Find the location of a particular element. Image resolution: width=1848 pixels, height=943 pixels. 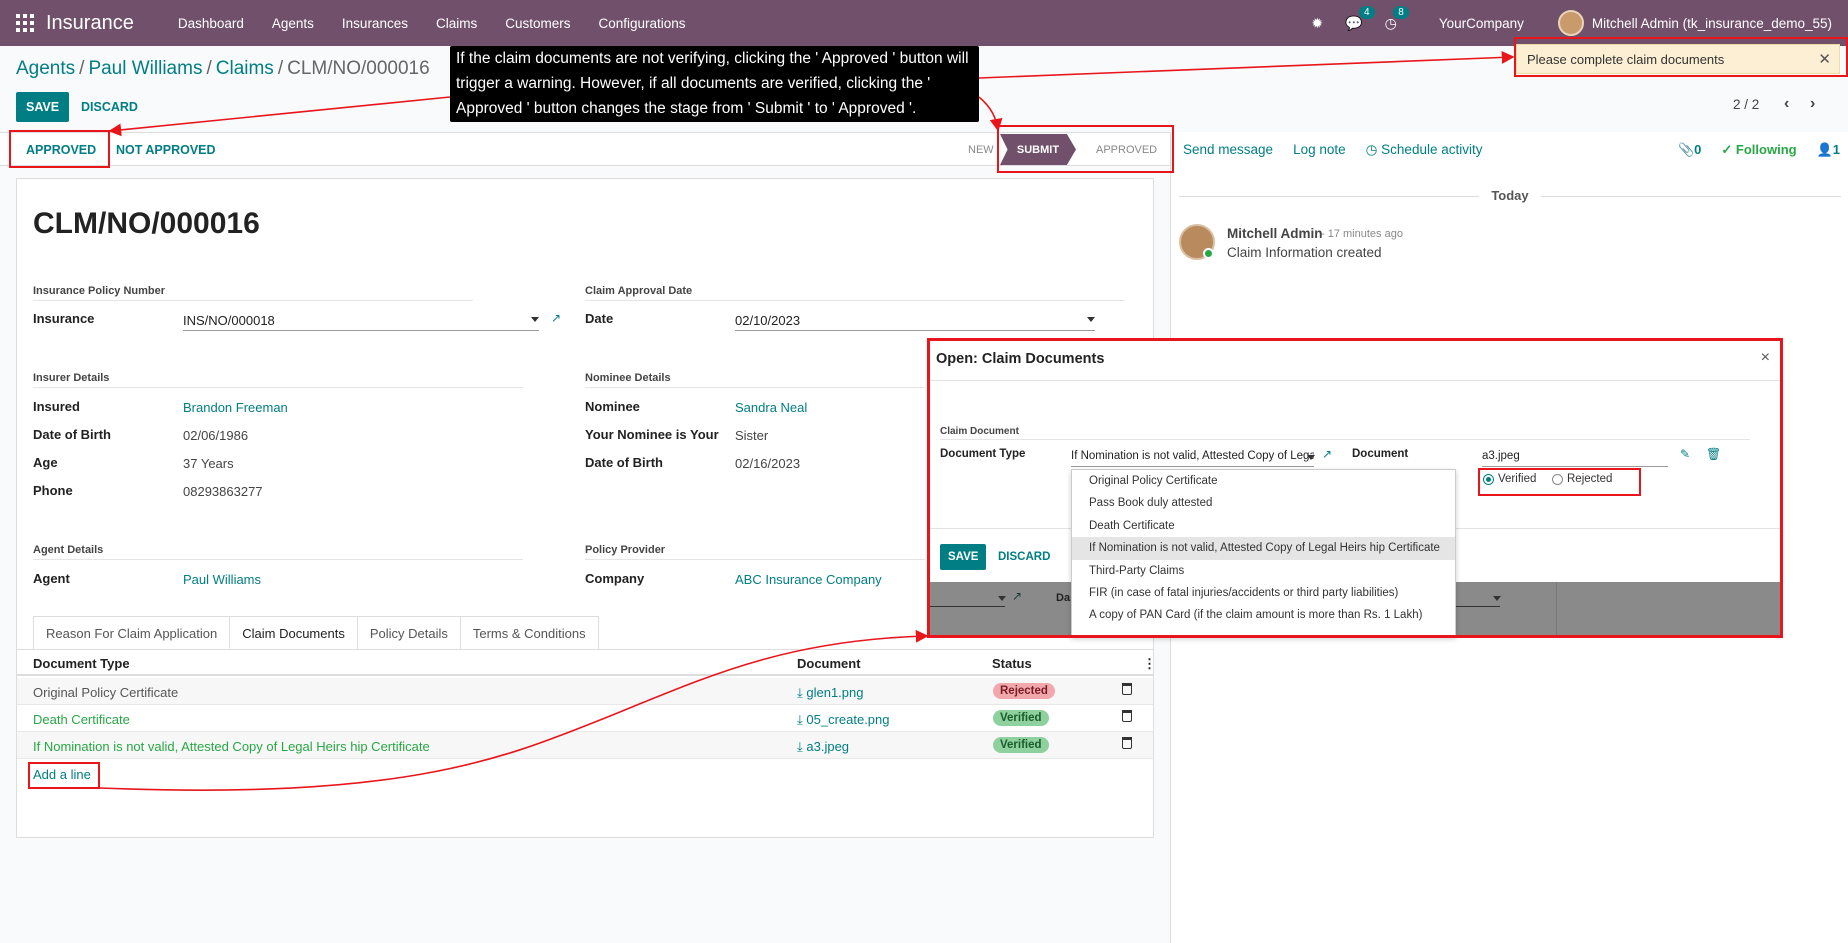

nominee-label: Nominee is located at coordinates (612, 406).